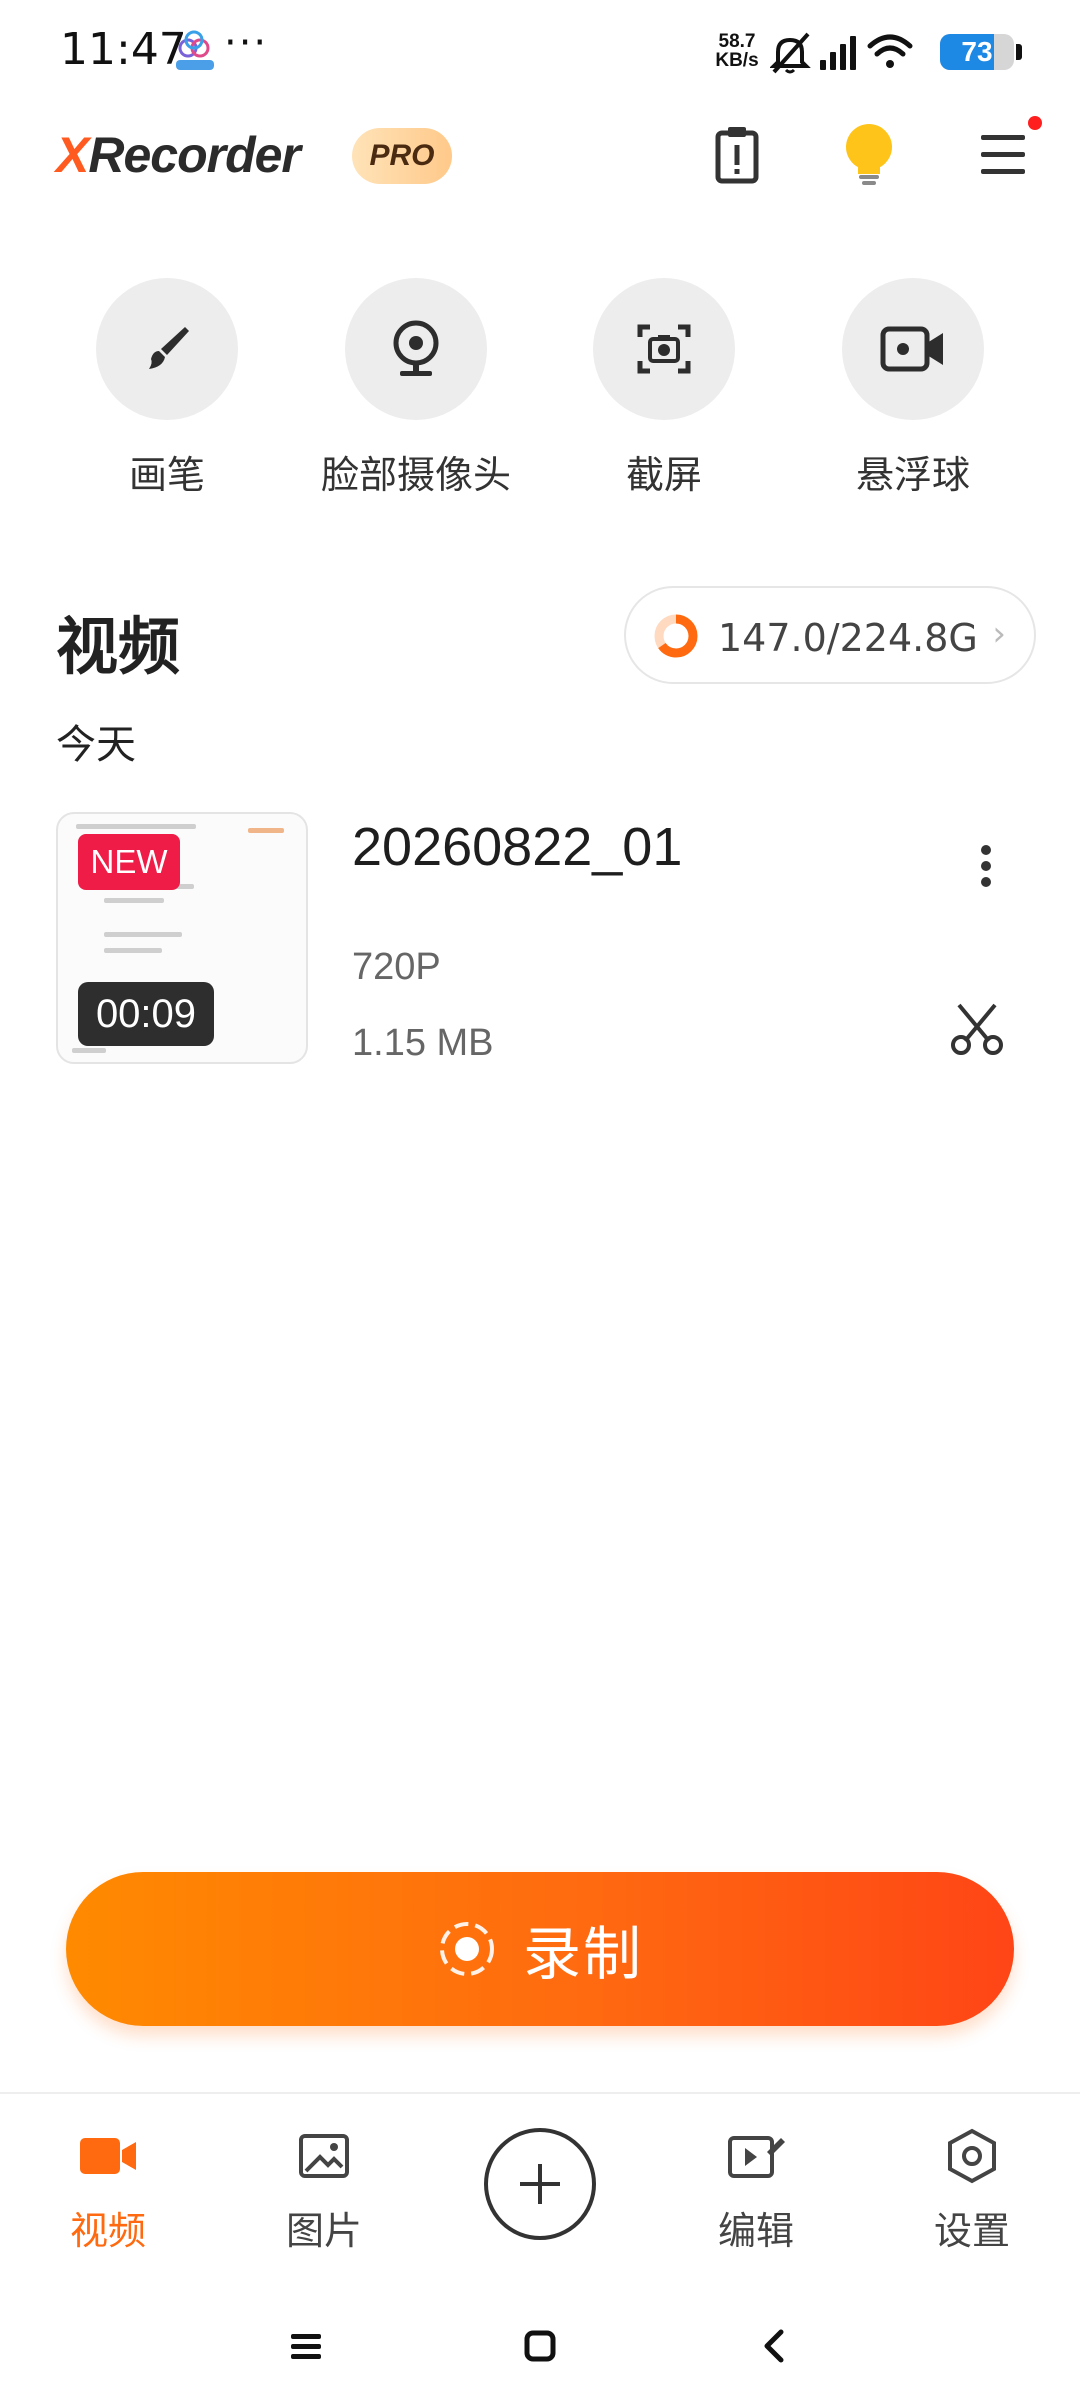 The width and height of the screenshot is (1080, 2400). What do you see at coordinates (737, 41) in the screenshot?
I see `network-speed-value: 58.7` at bounding box center [737, 41].